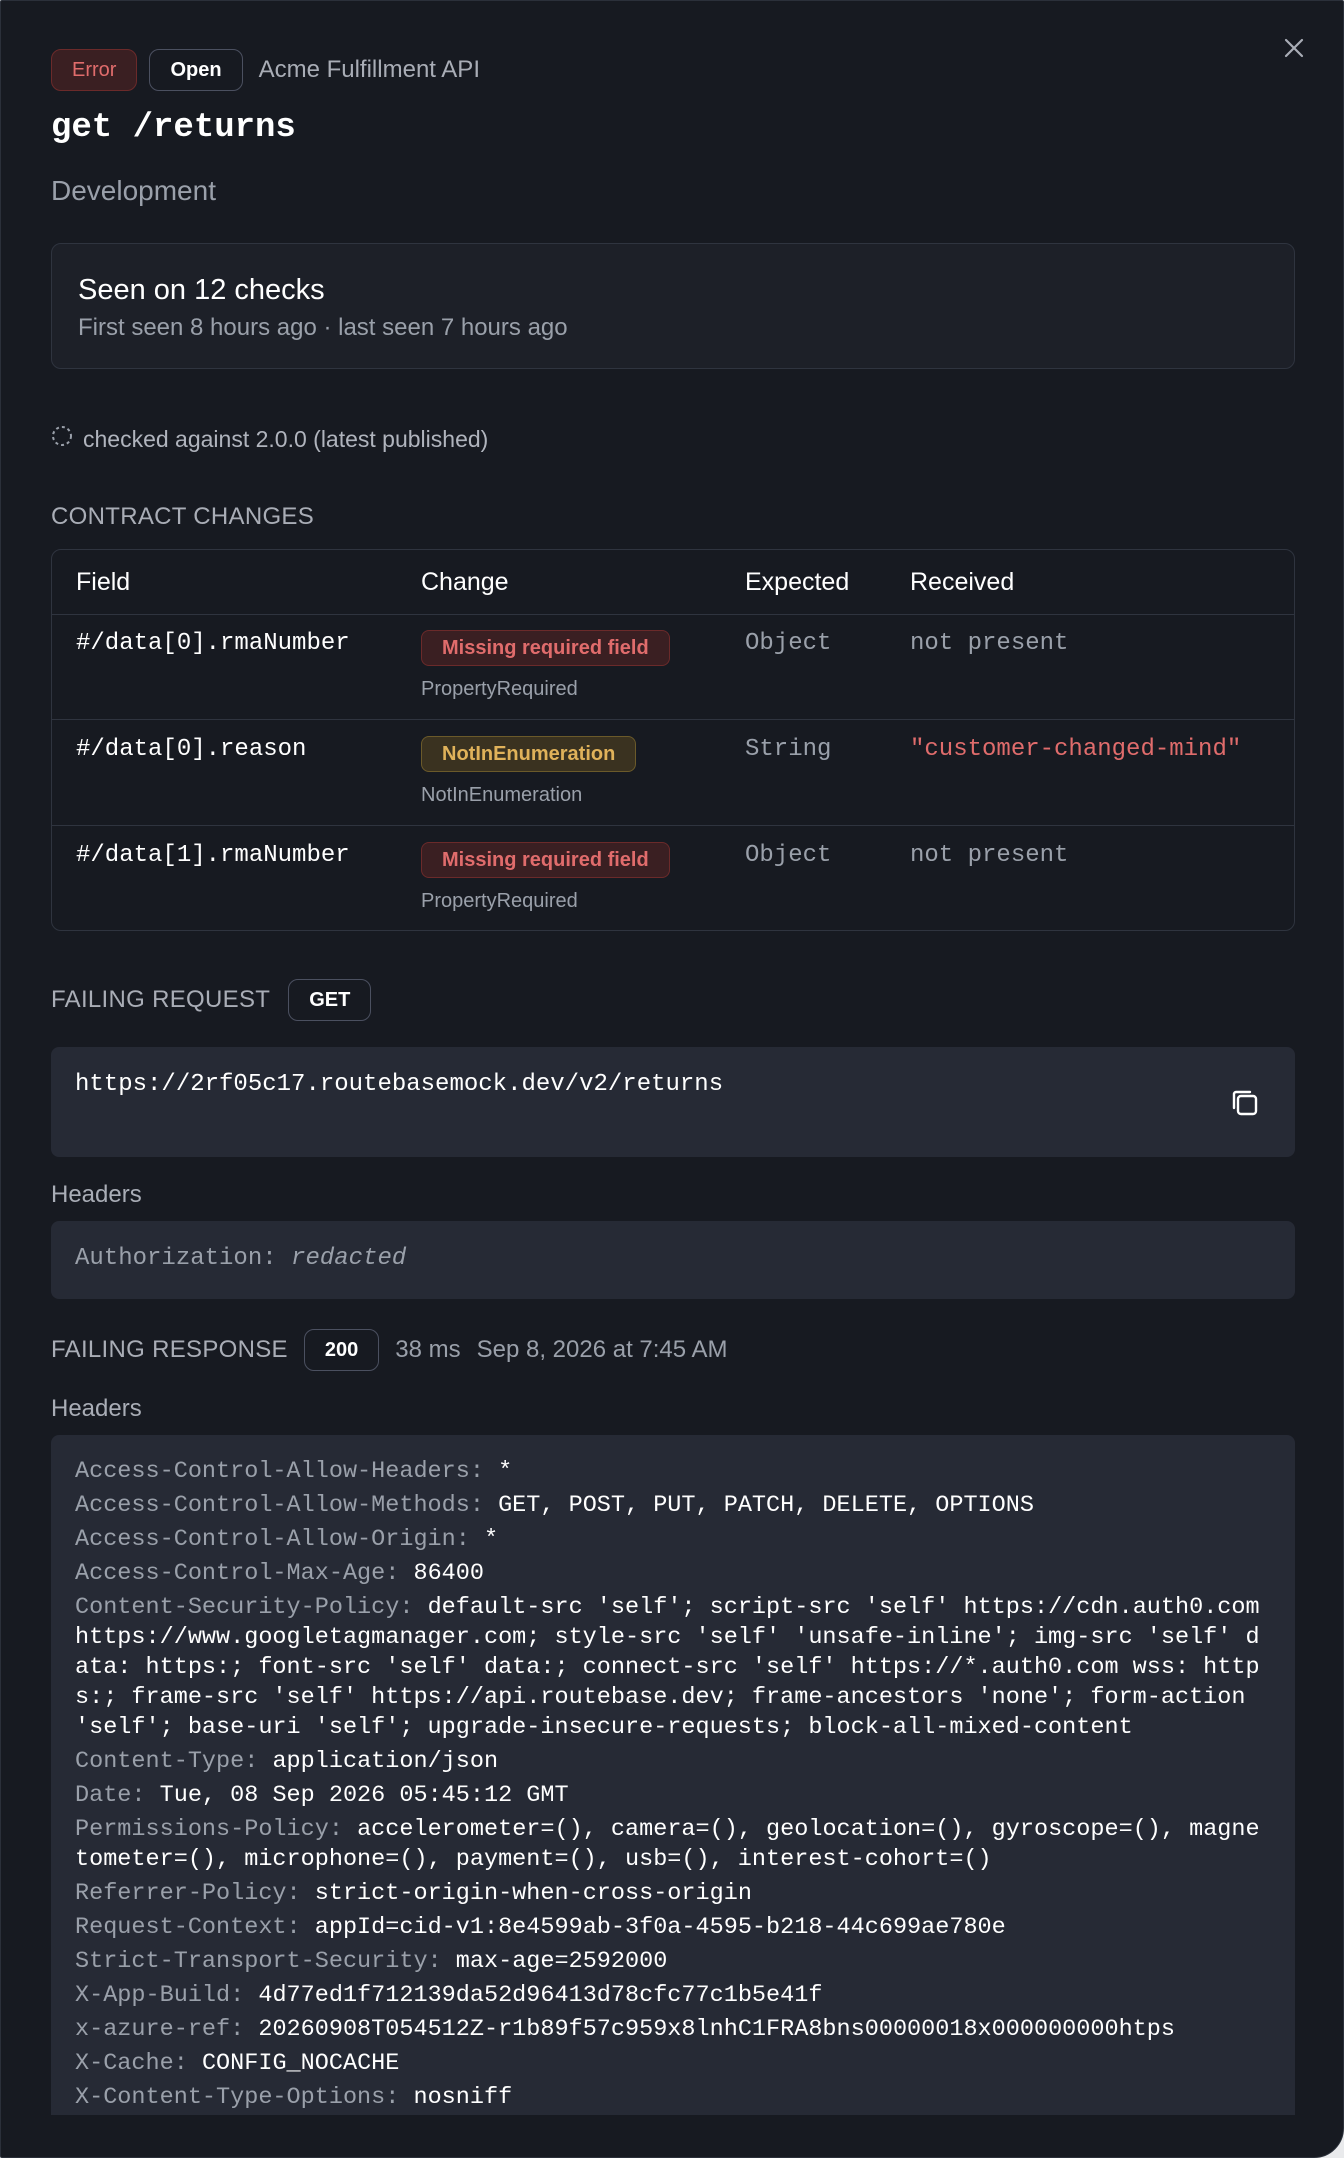 The width and height of the screenshot is (1344, 2158). I want to click on request-headers-label: Headers, so click(96, 1194).